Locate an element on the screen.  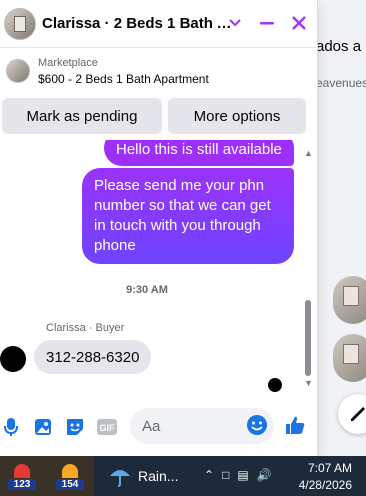
sticker-icon is located at coordinates (75, 427).